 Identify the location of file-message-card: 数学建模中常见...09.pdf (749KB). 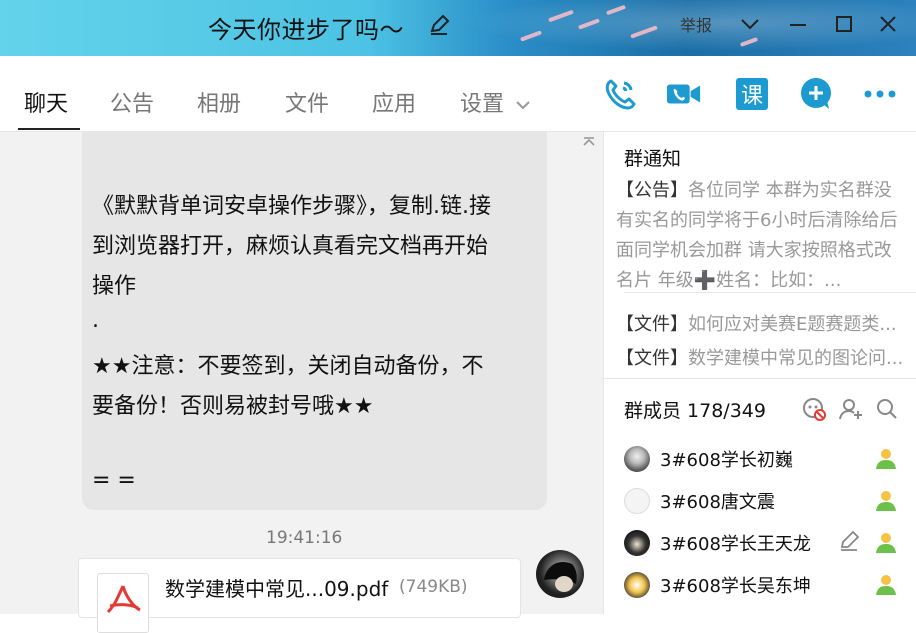
(299, 595).